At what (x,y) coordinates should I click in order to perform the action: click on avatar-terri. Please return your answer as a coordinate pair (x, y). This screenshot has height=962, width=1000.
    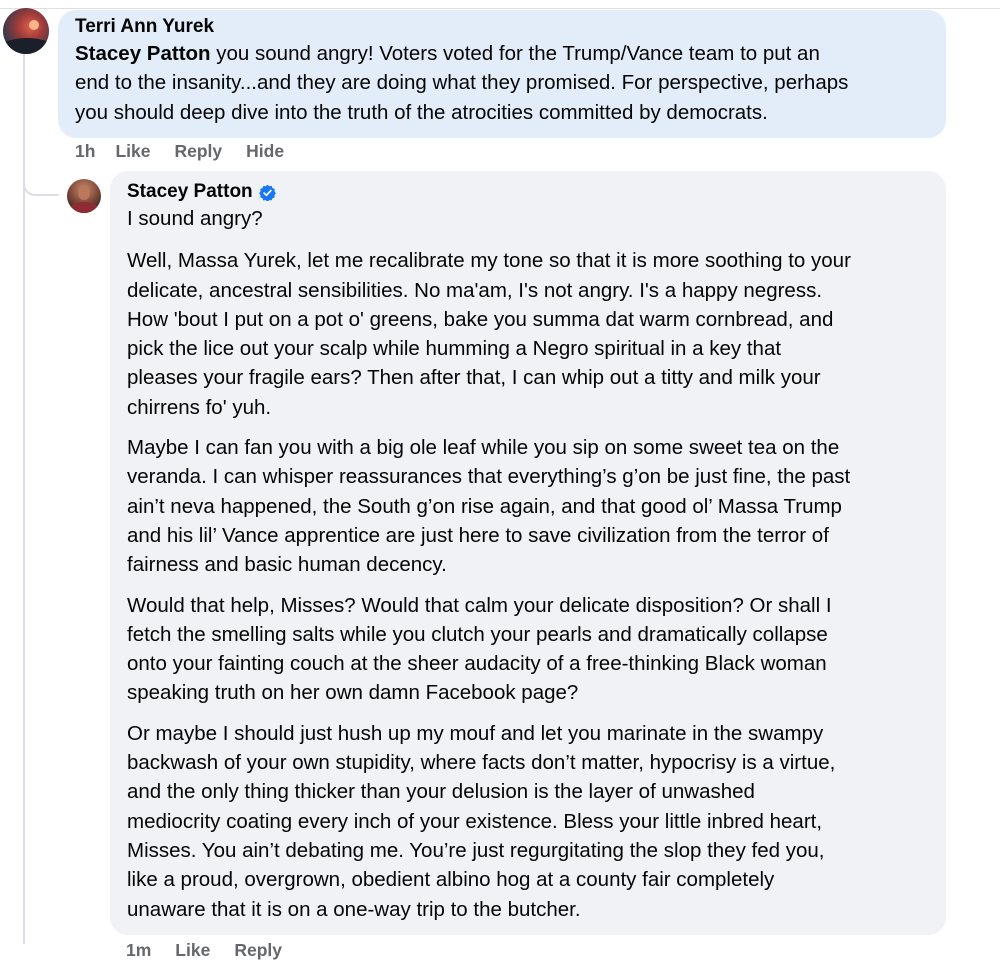
    Looking at the image, I should click on (26, 31).